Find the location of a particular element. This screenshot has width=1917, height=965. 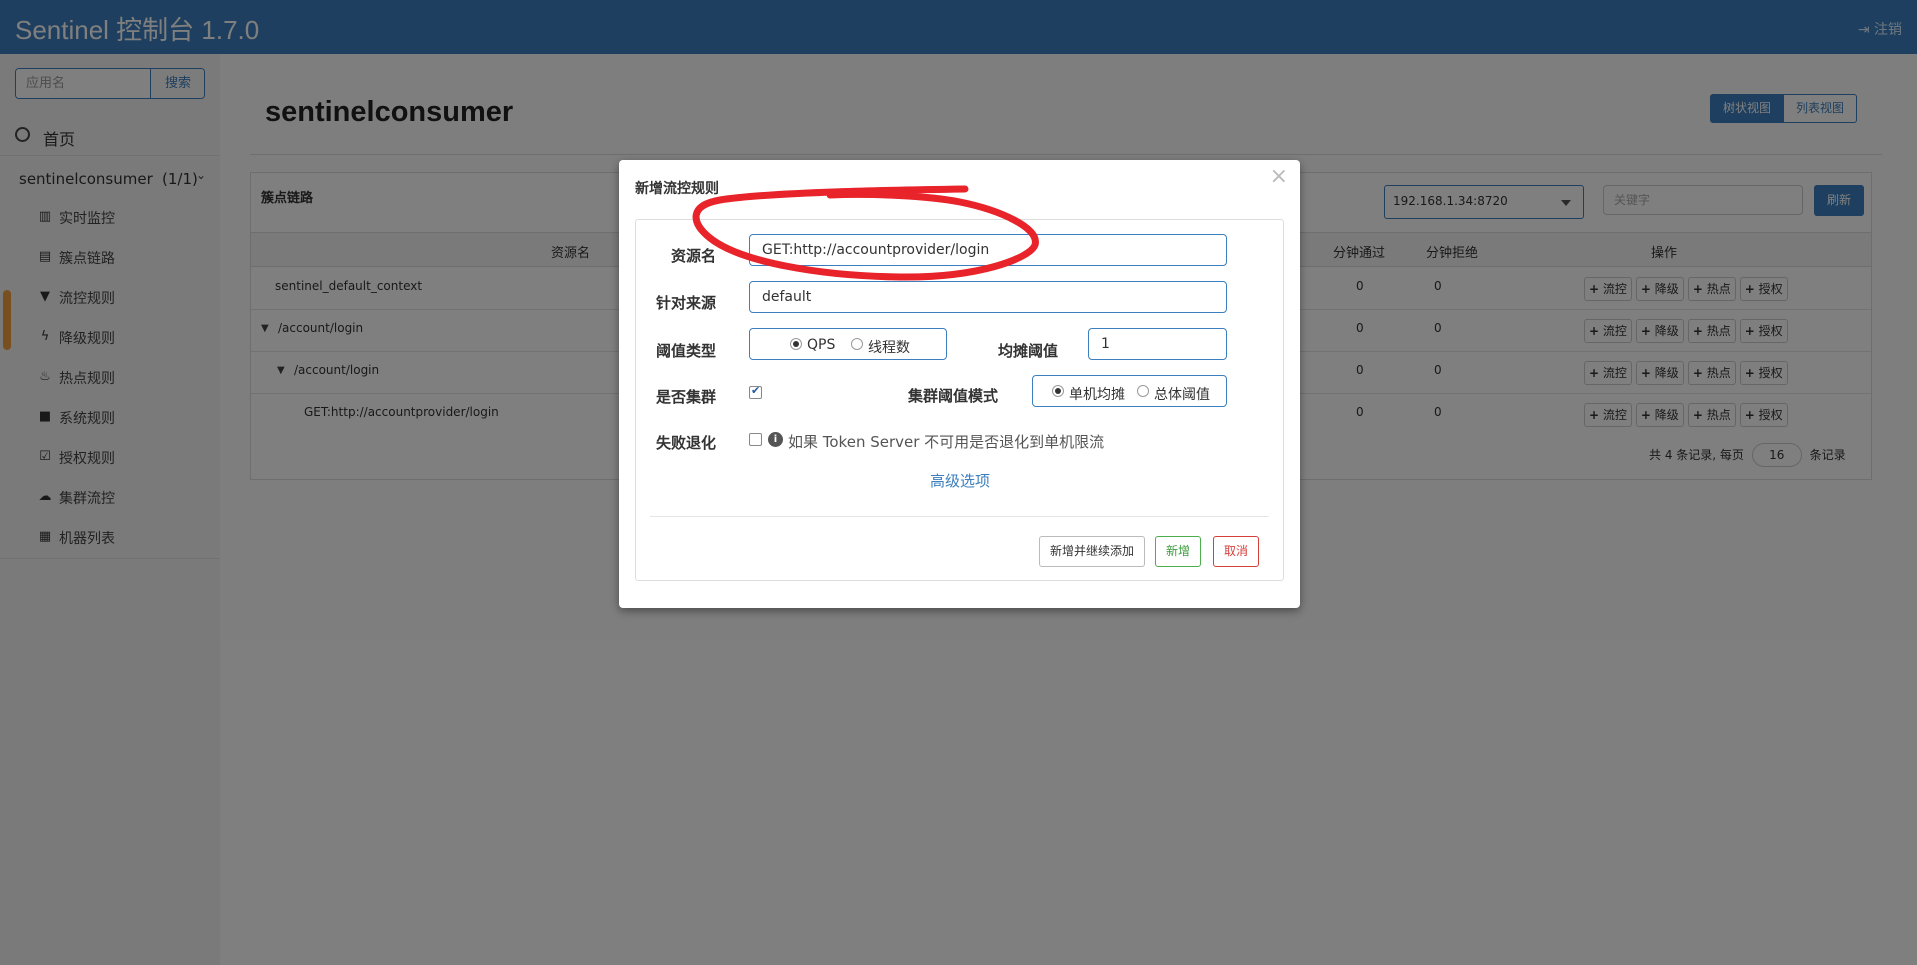

fallback-label: 失败退化 is located at coordinates (686, 443).